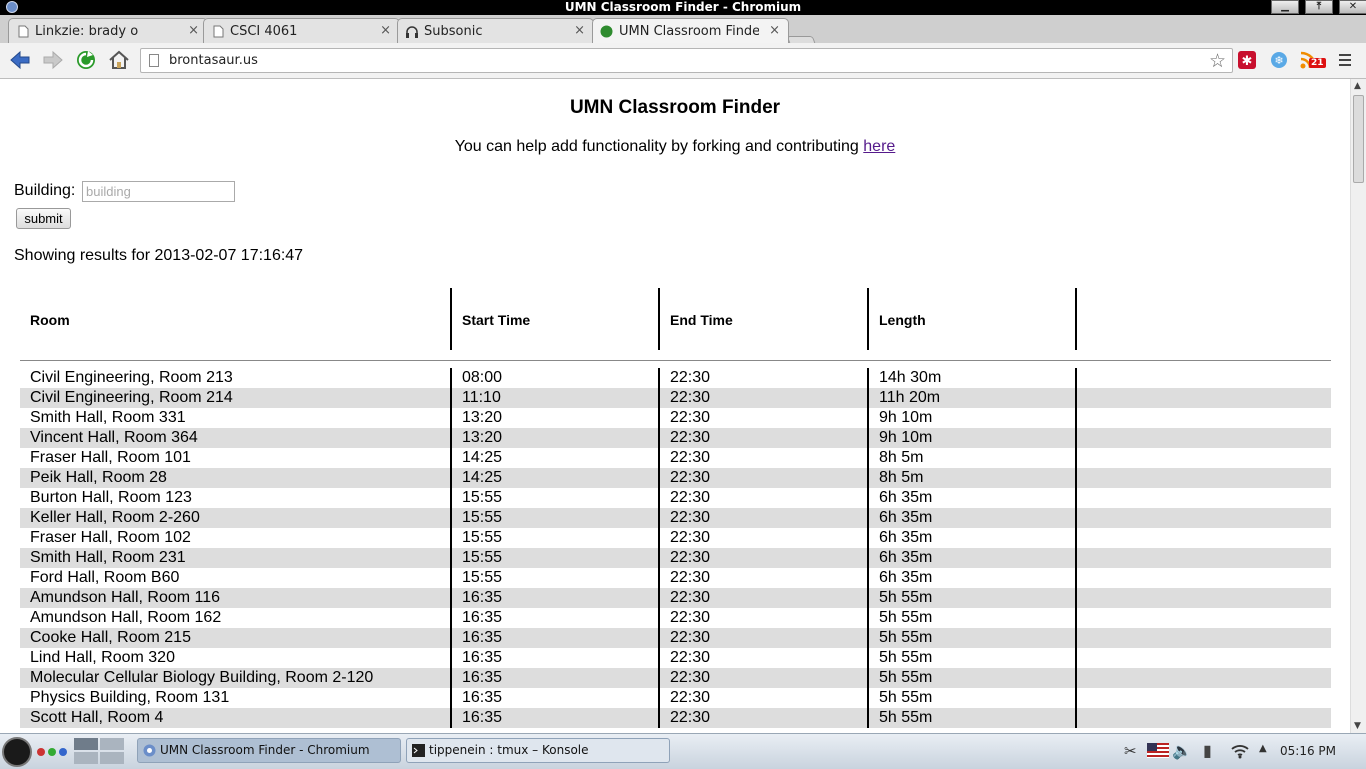 The width and height of the screenshot is (1366, 769). I want to click on table-row: Fraser Hall, Room 101 14:25 22:30 8h 5m, so click(675, 458).